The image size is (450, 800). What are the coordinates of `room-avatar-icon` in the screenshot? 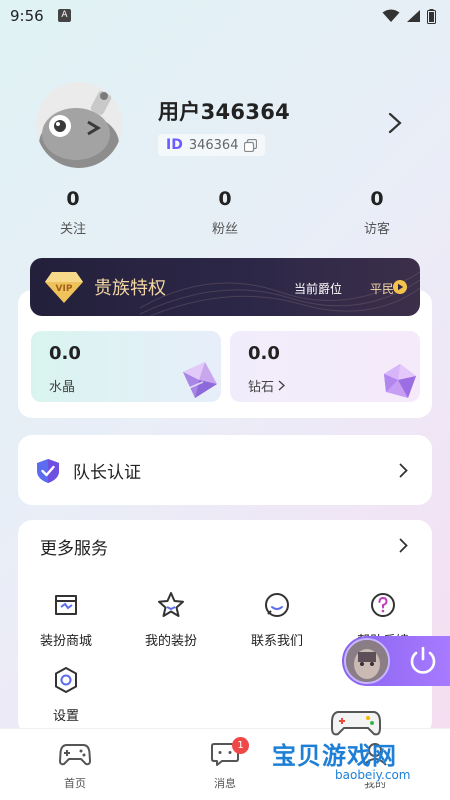 It's located at (367, 661).